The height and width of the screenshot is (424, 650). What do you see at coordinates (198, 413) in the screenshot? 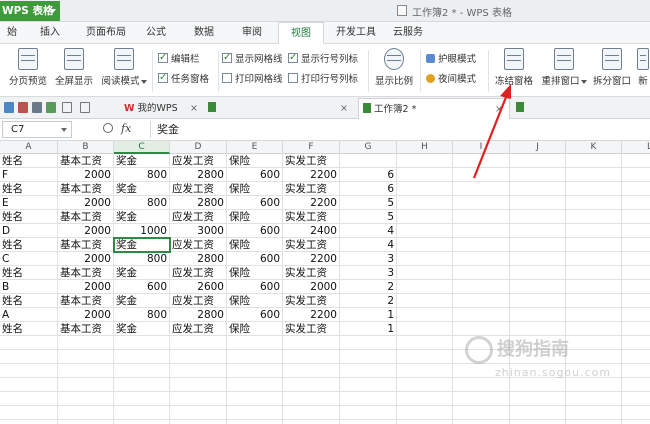
I see `cell-d19` at bounding box center [198, 413].